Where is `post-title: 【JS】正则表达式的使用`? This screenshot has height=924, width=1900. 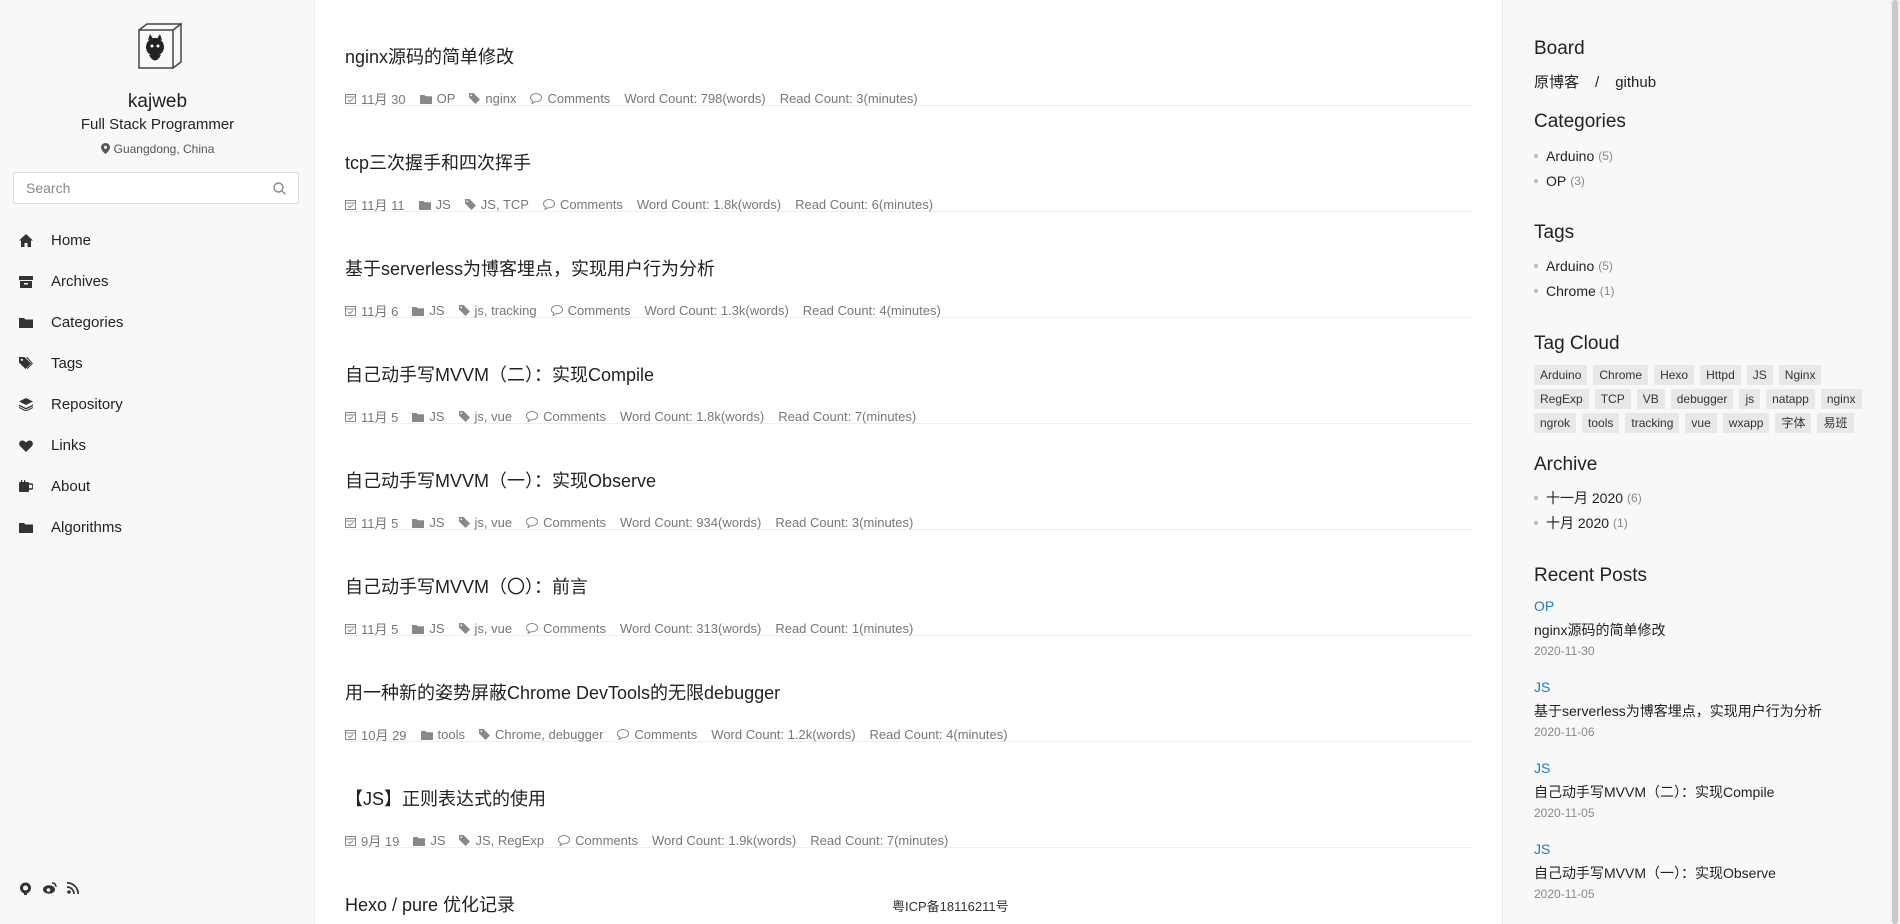 post-title: 【JS】正则表达式的使用 is located at coordinates (445, 798).